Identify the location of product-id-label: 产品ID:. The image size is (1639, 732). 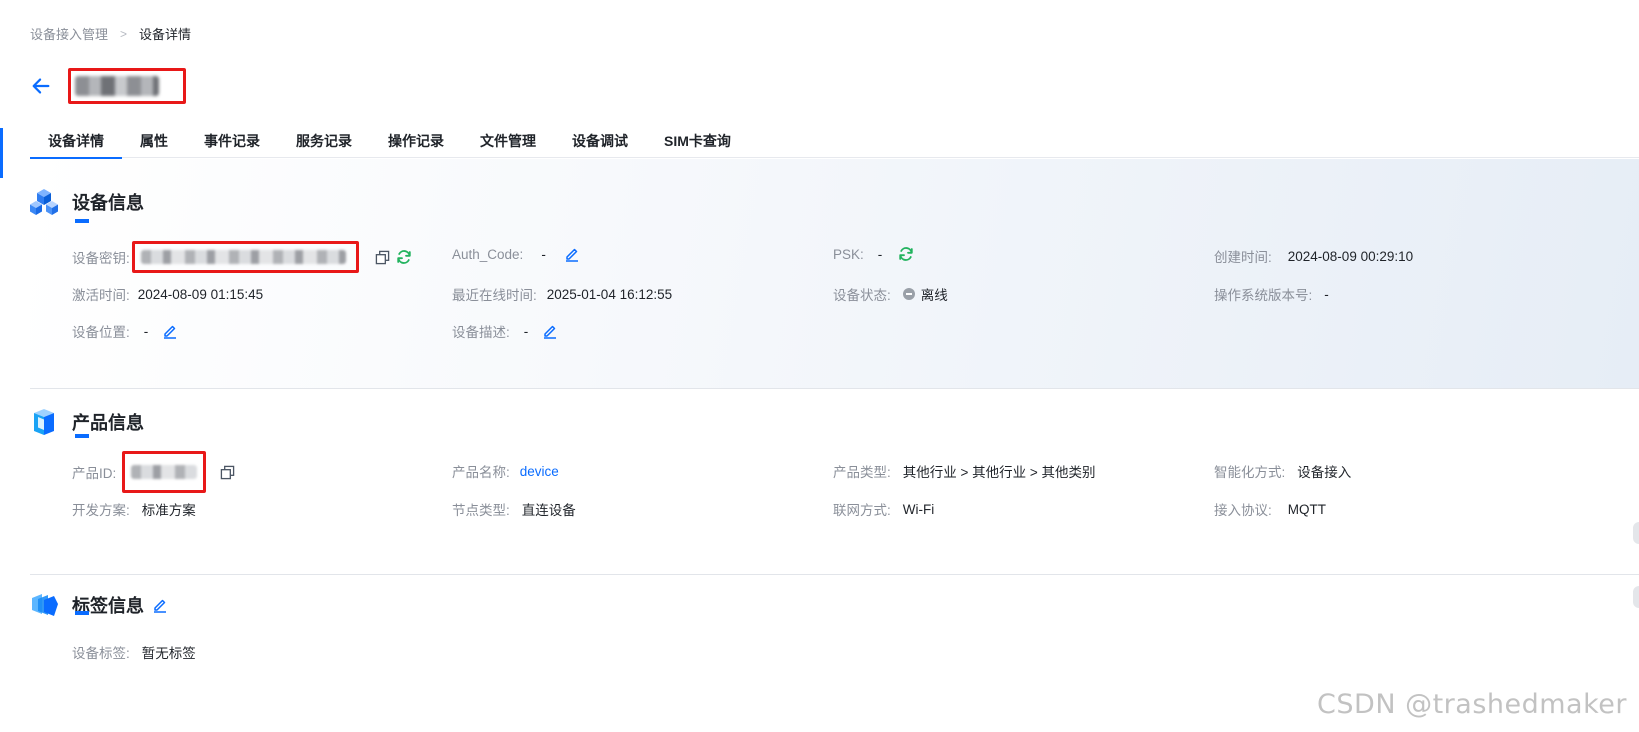
(94, 473).